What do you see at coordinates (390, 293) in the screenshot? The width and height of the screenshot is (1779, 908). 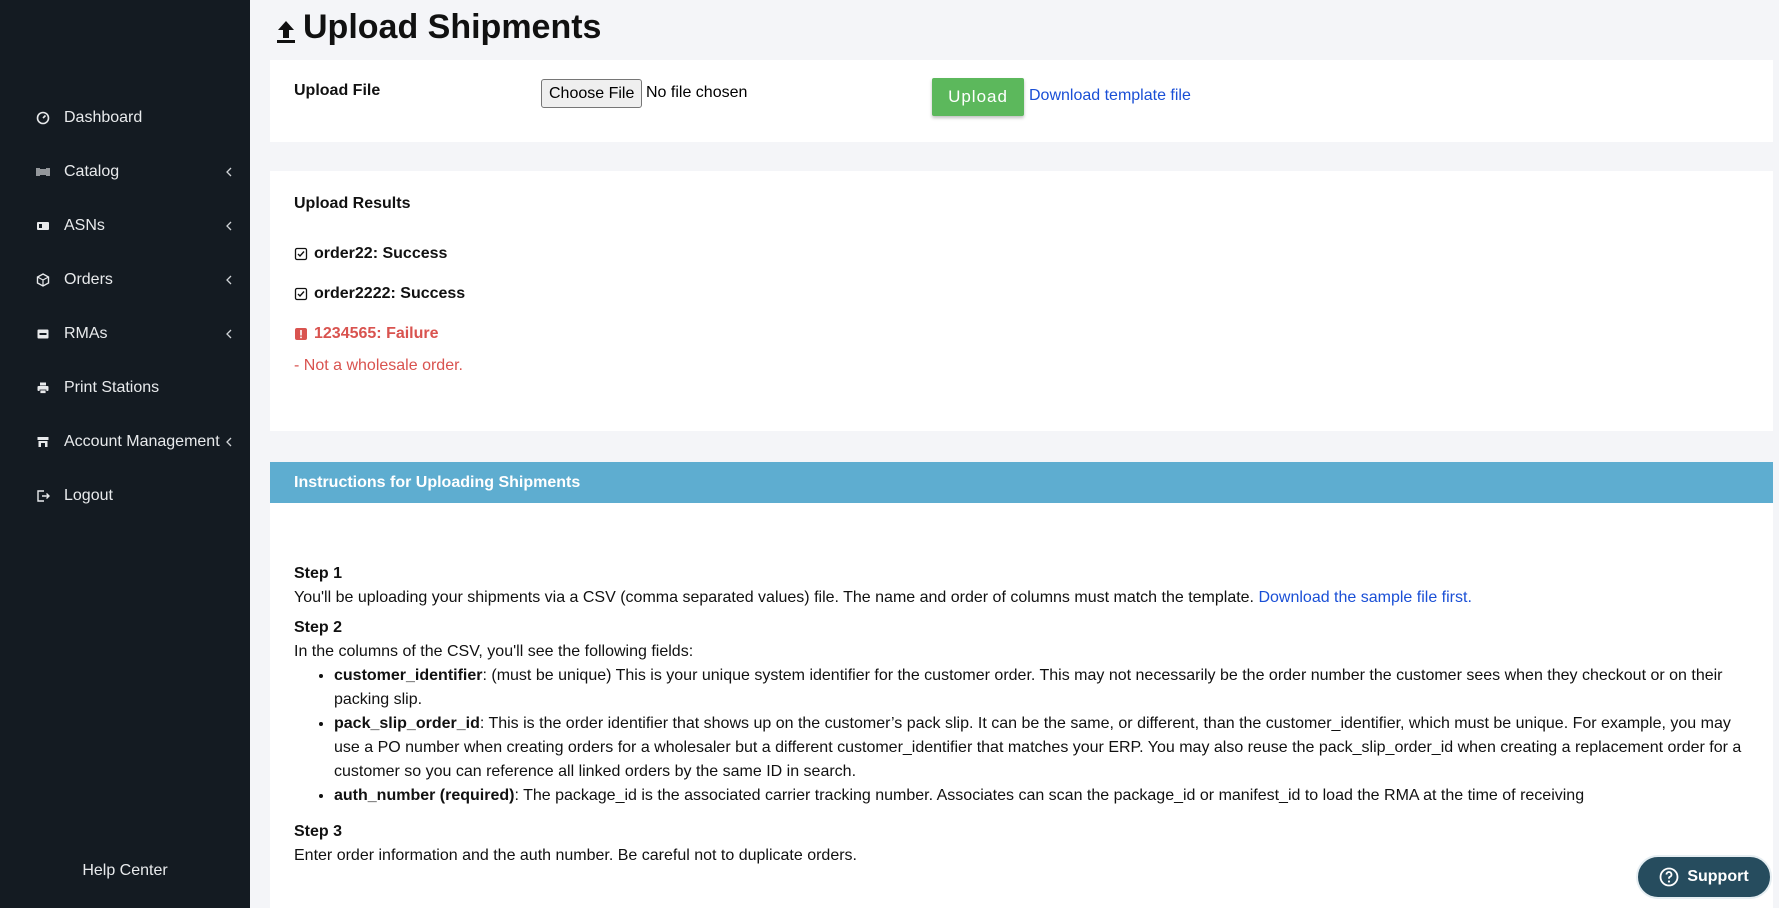 I see `result-text: order2222: Success` at bounding box center [390, 293].